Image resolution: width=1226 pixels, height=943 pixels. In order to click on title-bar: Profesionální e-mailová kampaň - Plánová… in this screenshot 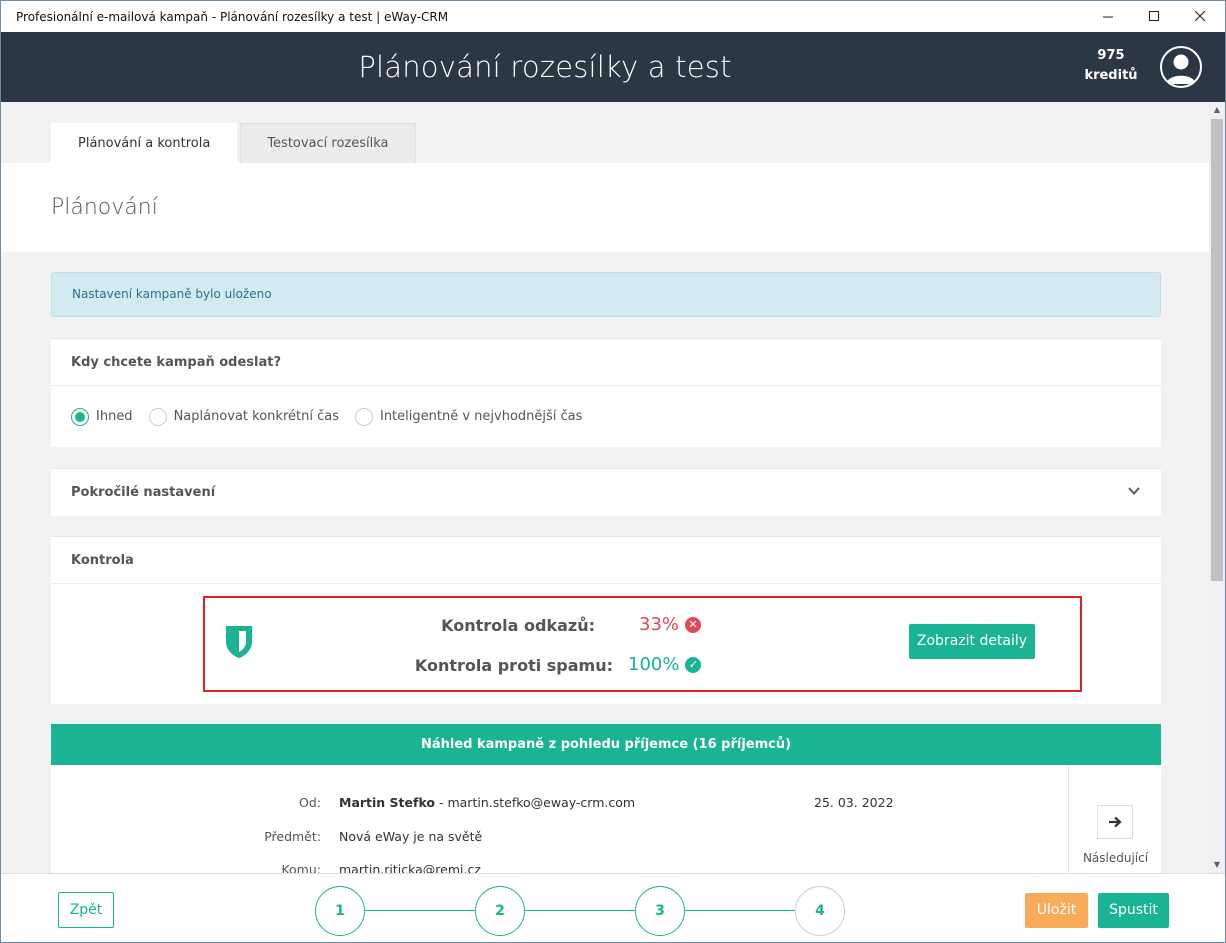, I will do `click(613, 16)`.